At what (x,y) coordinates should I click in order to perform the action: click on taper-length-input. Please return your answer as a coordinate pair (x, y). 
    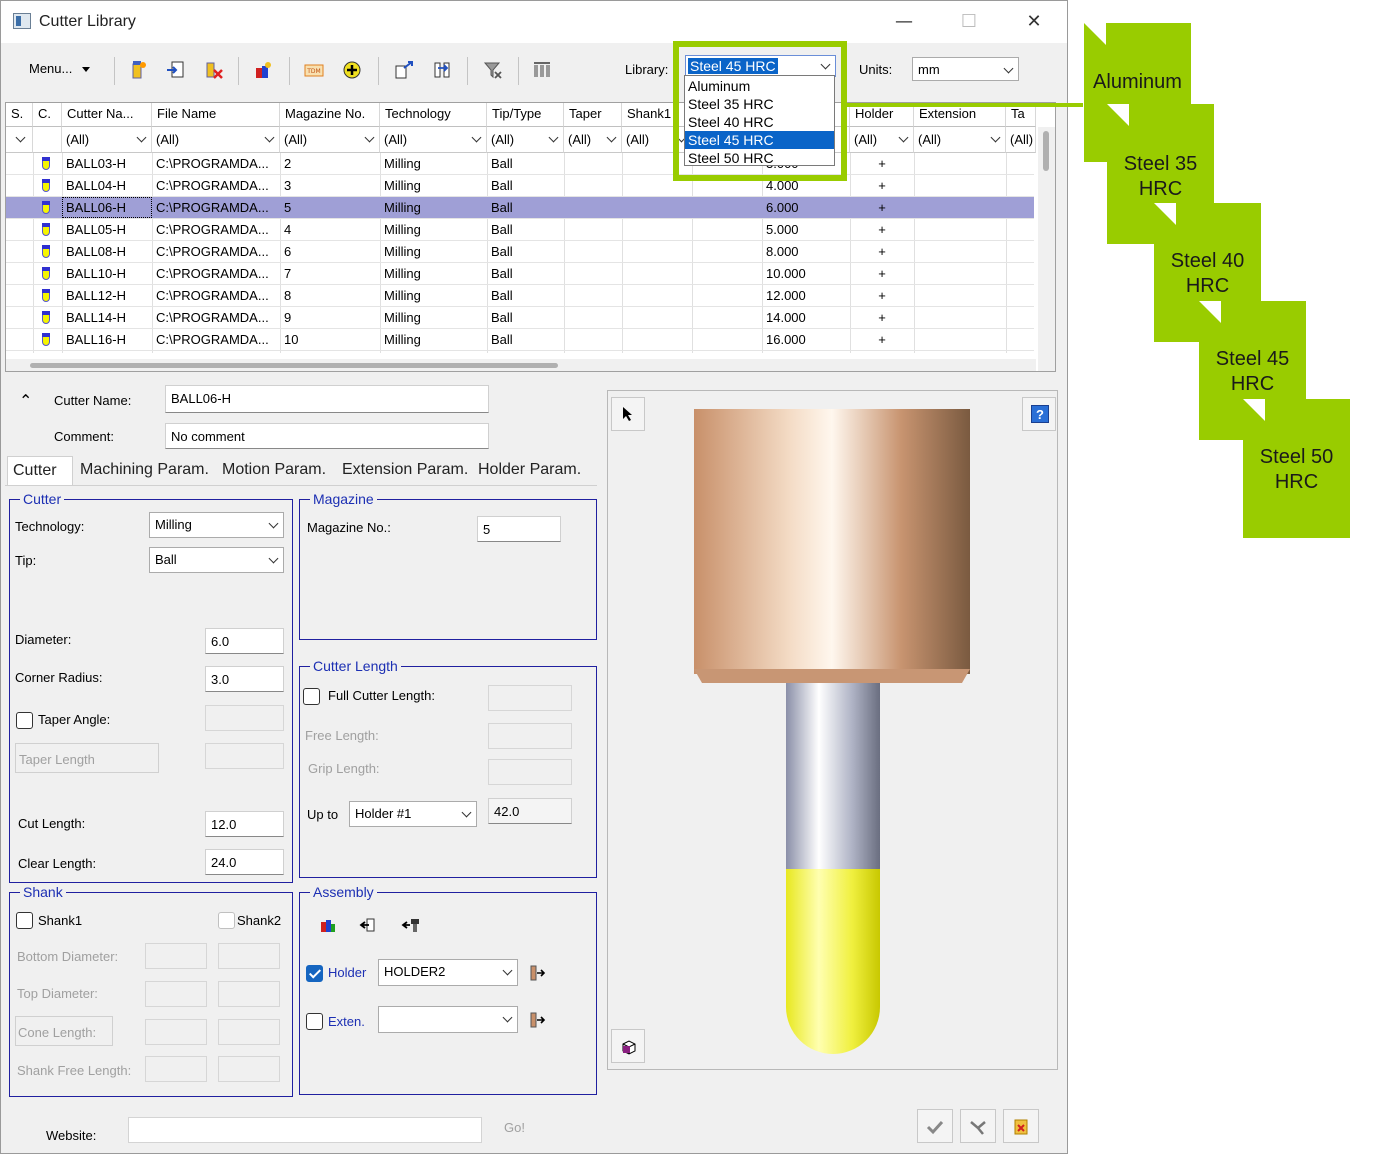
    Looking at the image, I should click on (244, 756).